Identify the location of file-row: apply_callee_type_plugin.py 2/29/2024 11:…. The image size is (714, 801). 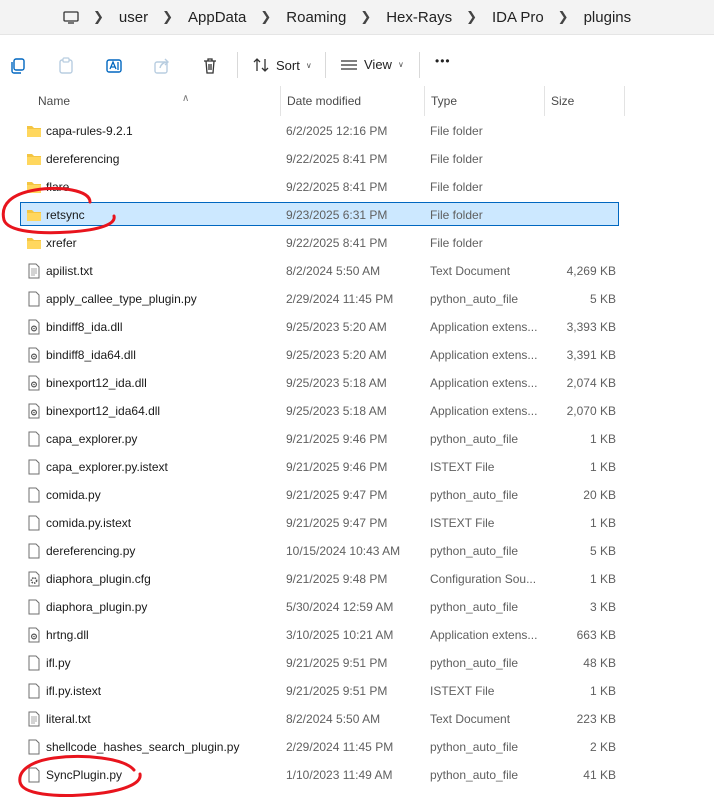
(357, 299).